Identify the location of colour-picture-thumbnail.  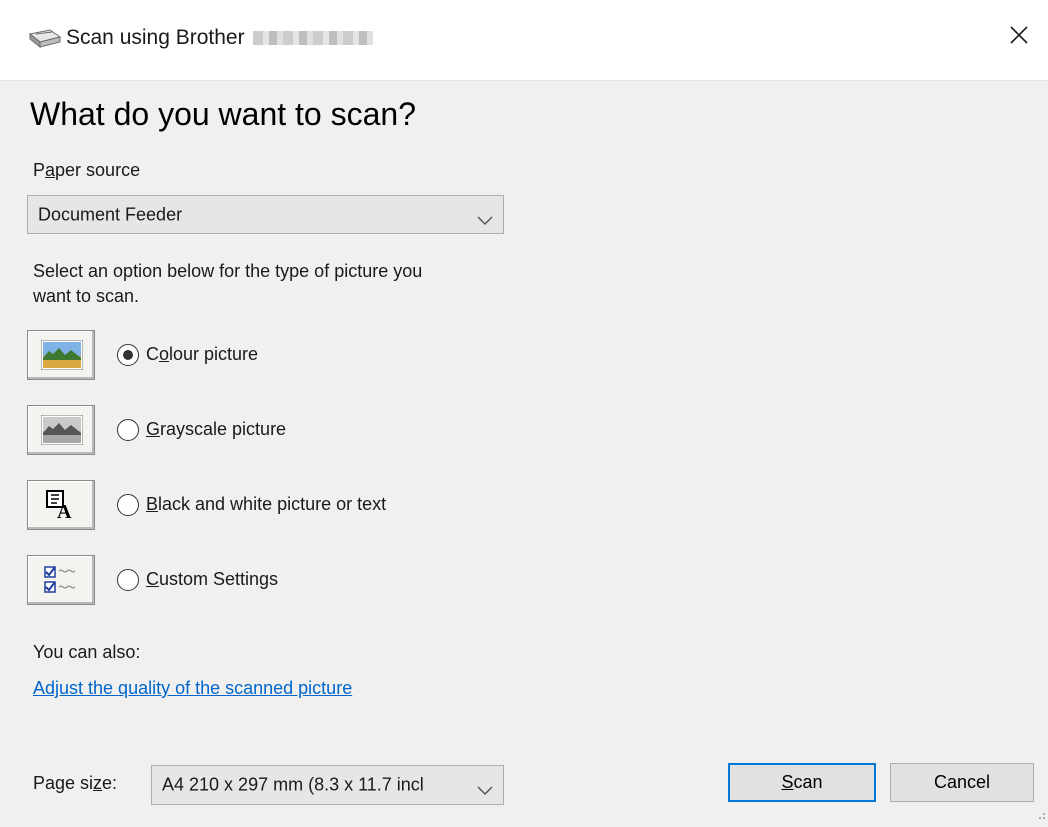
(61, 355).